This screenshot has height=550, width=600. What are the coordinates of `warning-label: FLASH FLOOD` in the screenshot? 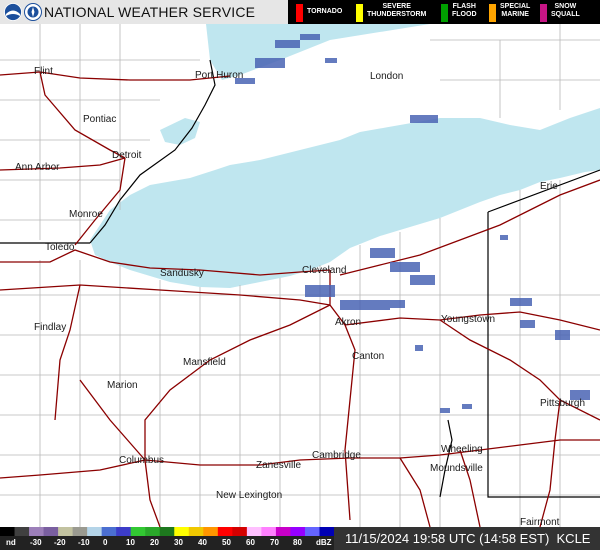 It's located at (464, 10).